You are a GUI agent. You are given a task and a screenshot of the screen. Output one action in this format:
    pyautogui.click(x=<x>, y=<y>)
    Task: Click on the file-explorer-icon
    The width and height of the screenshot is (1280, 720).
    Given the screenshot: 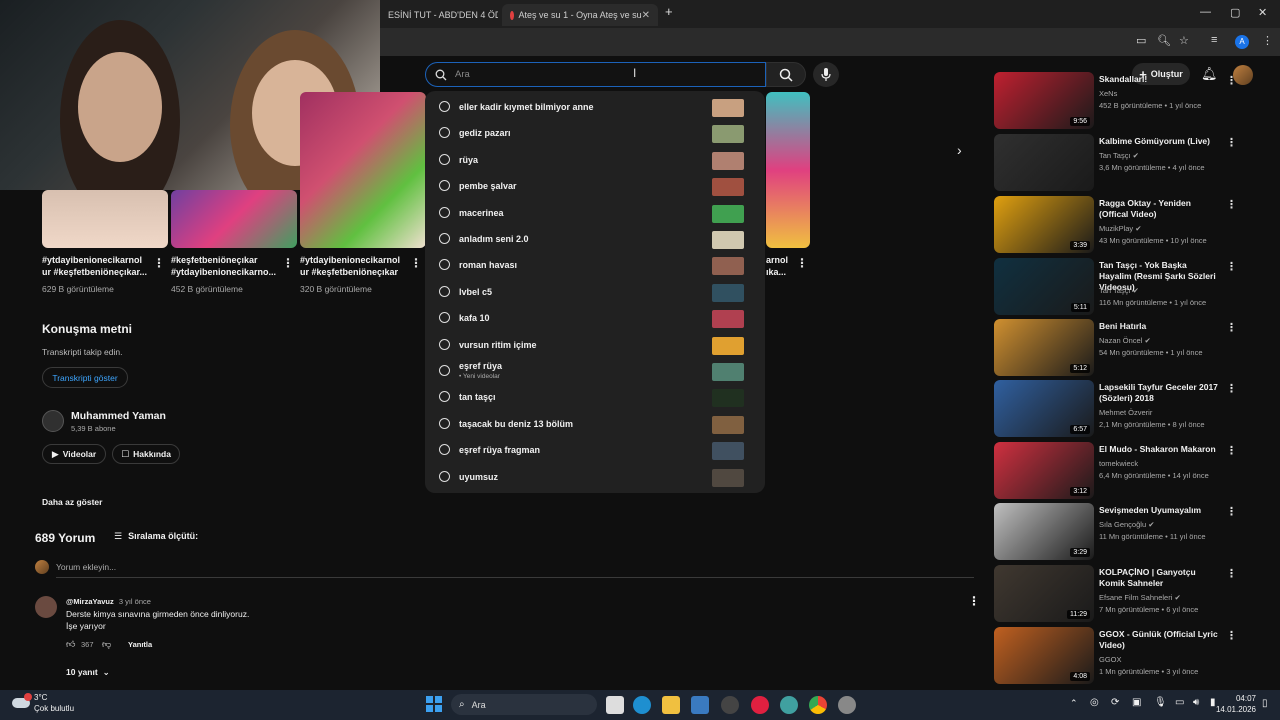 What is the action you would take?
    pyautogui.click(x=671, y=705)
    